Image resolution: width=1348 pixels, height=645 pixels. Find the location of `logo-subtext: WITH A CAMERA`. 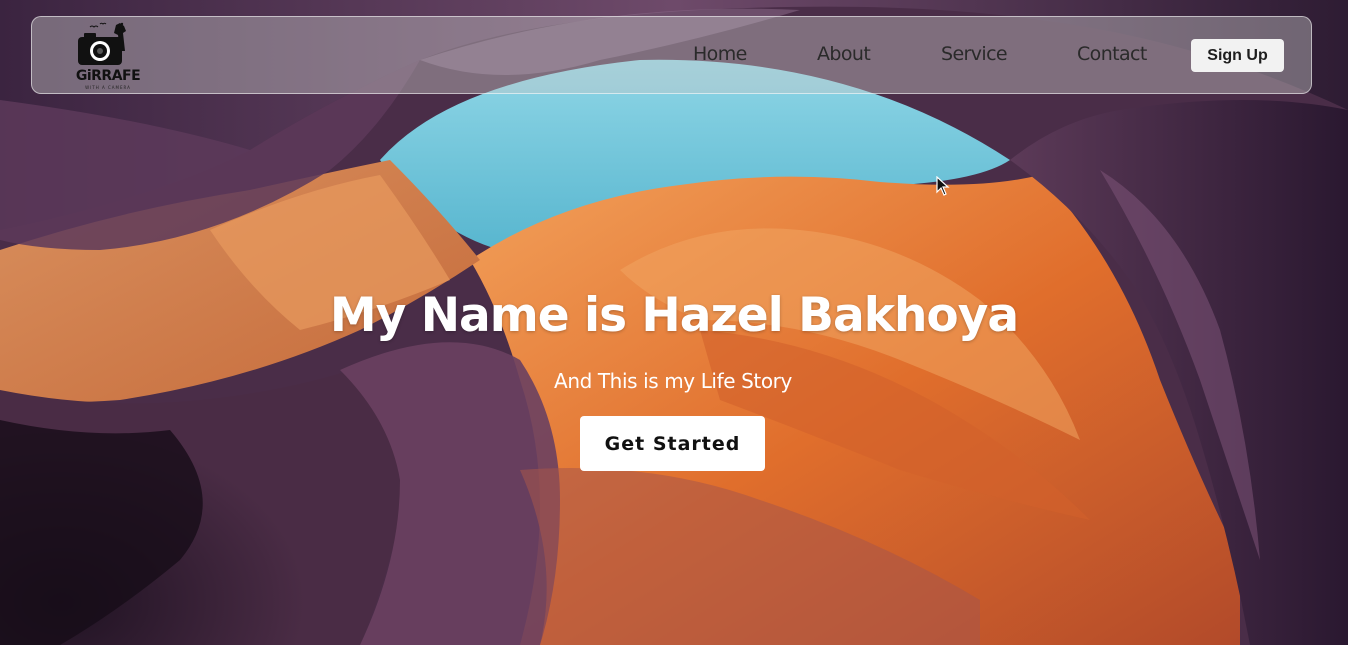

logo-subtext: WITH A CAMERA is located at coordinates (108, 87).